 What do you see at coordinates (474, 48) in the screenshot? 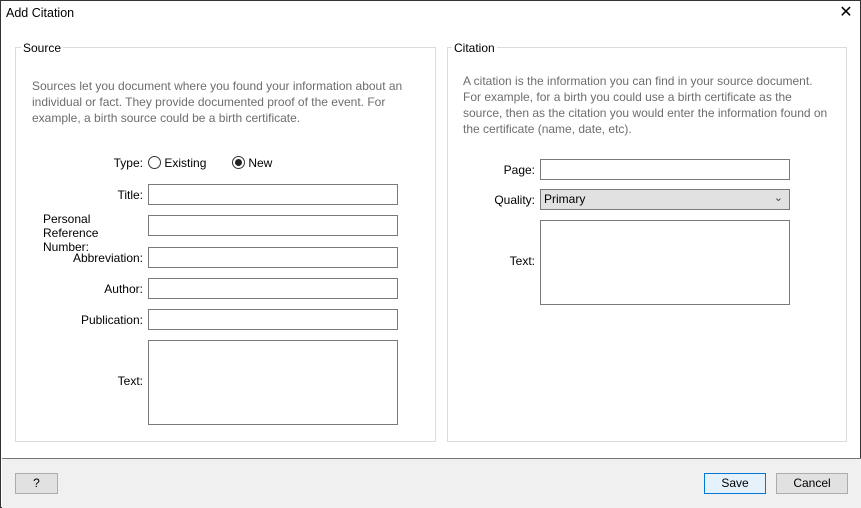
I see `citation-legend: Citation` at bounding box center [474, 48].